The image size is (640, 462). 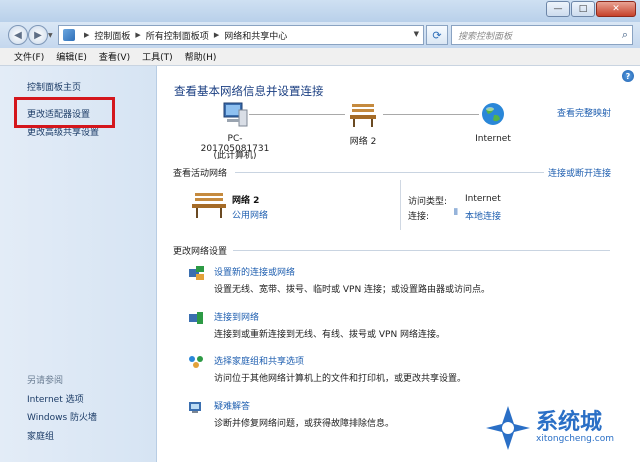 I want to click on recent-pages-dropdown-icon: ▼, so click(x=50, y=35).